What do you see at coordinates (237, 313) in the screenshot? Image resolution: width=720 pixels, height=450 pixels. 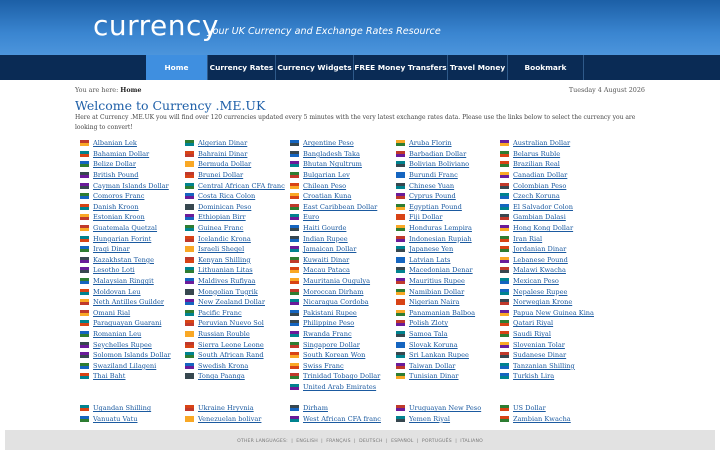 I see `currency-link: Pacific Franc` at bounding box center [237, 313].